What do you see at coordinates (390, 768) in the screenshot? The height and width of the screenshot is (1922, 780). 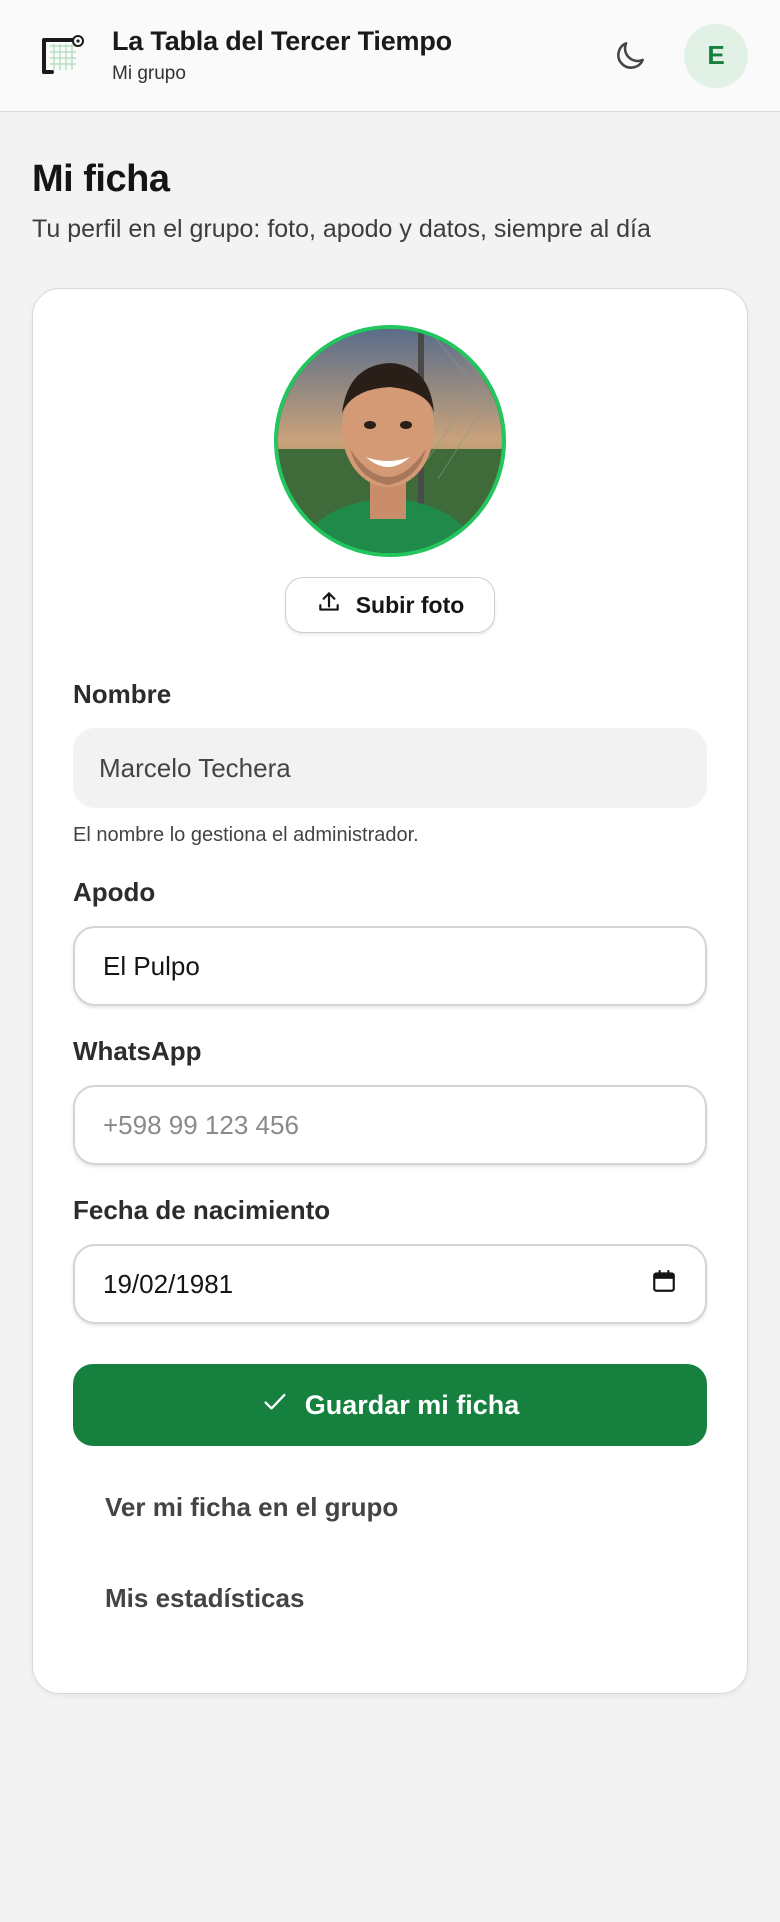 I see `name-input: Marcelo Techera` at bounding box center [390, 768].